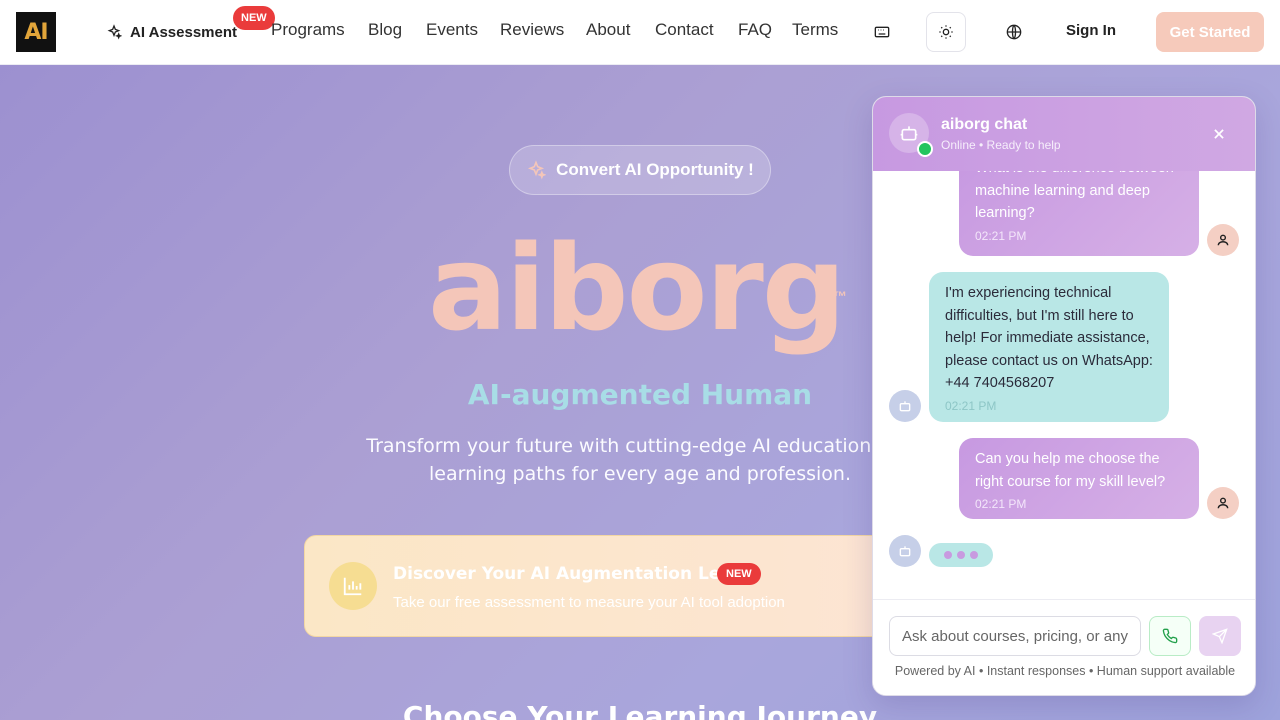 The height and width of the screenshot is (720, 1280). What do you see at coordinates (637, 288) in the screenshot?
I see `brand-wordmark: aiborg` at bounding box center [637, 288].